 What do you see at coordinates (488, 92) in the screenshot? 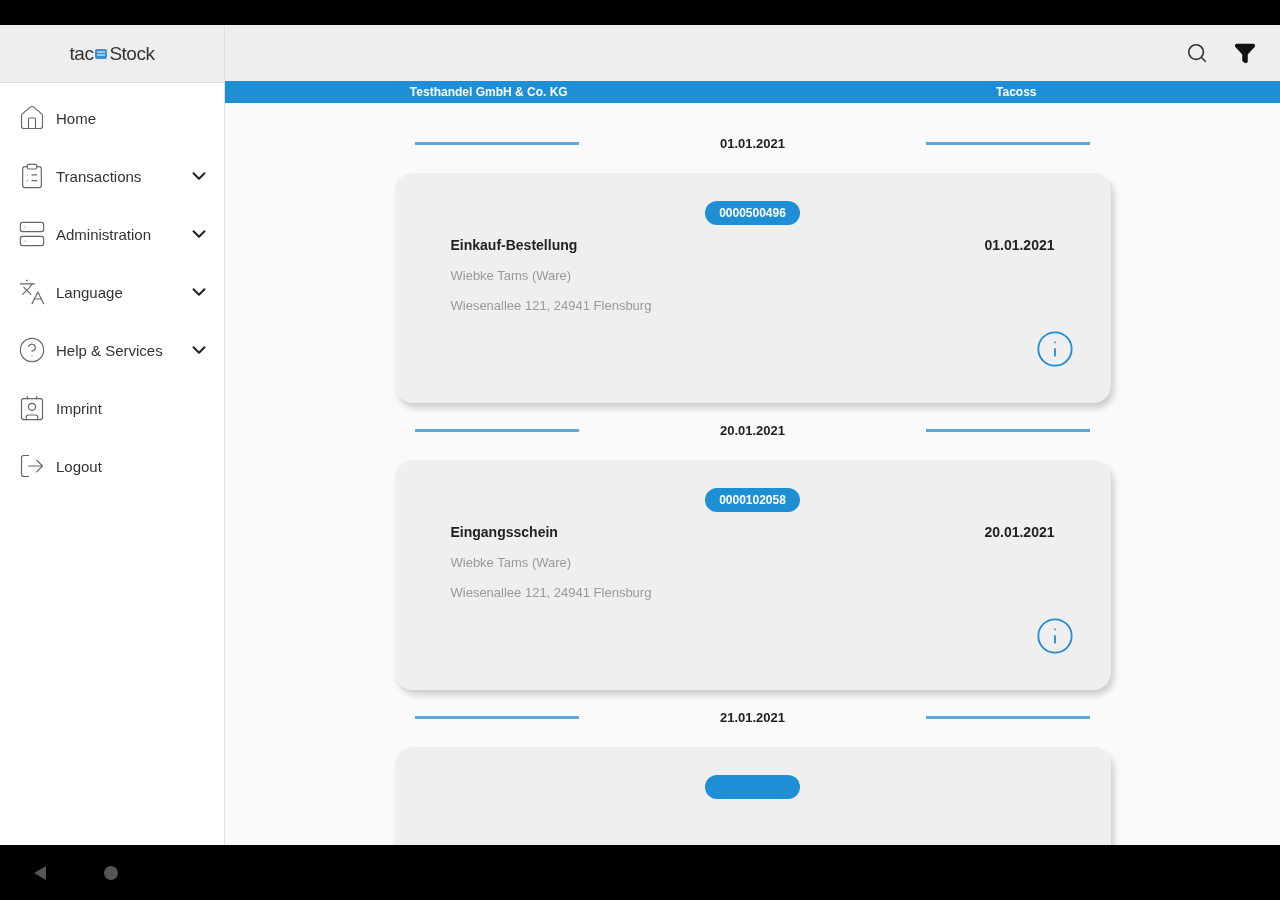
I see `company-name: Testhandel GmbH & Co. KG` at bounding box center [488, 92].